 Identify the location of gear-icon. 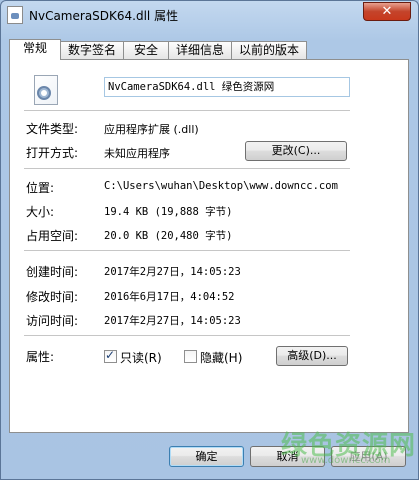
(44, 93).